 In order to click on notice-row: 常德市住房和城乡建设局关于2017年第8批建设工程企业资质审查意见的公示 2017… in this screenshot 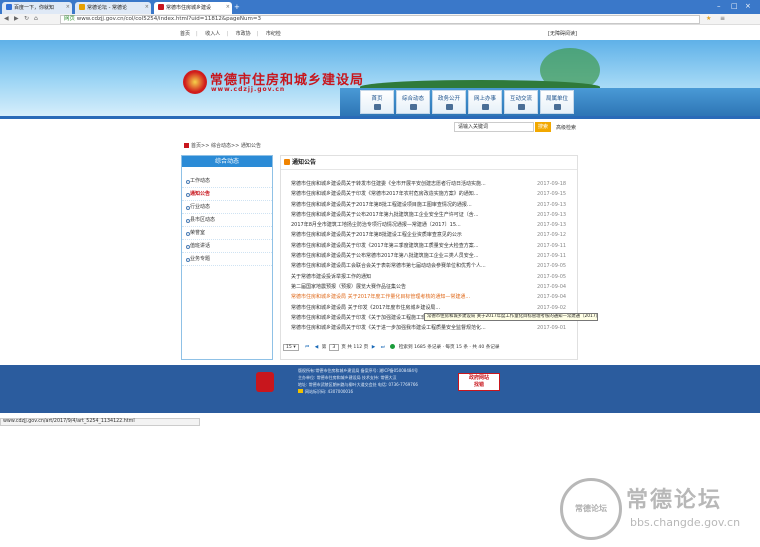, I will do `click(430, 235)`.